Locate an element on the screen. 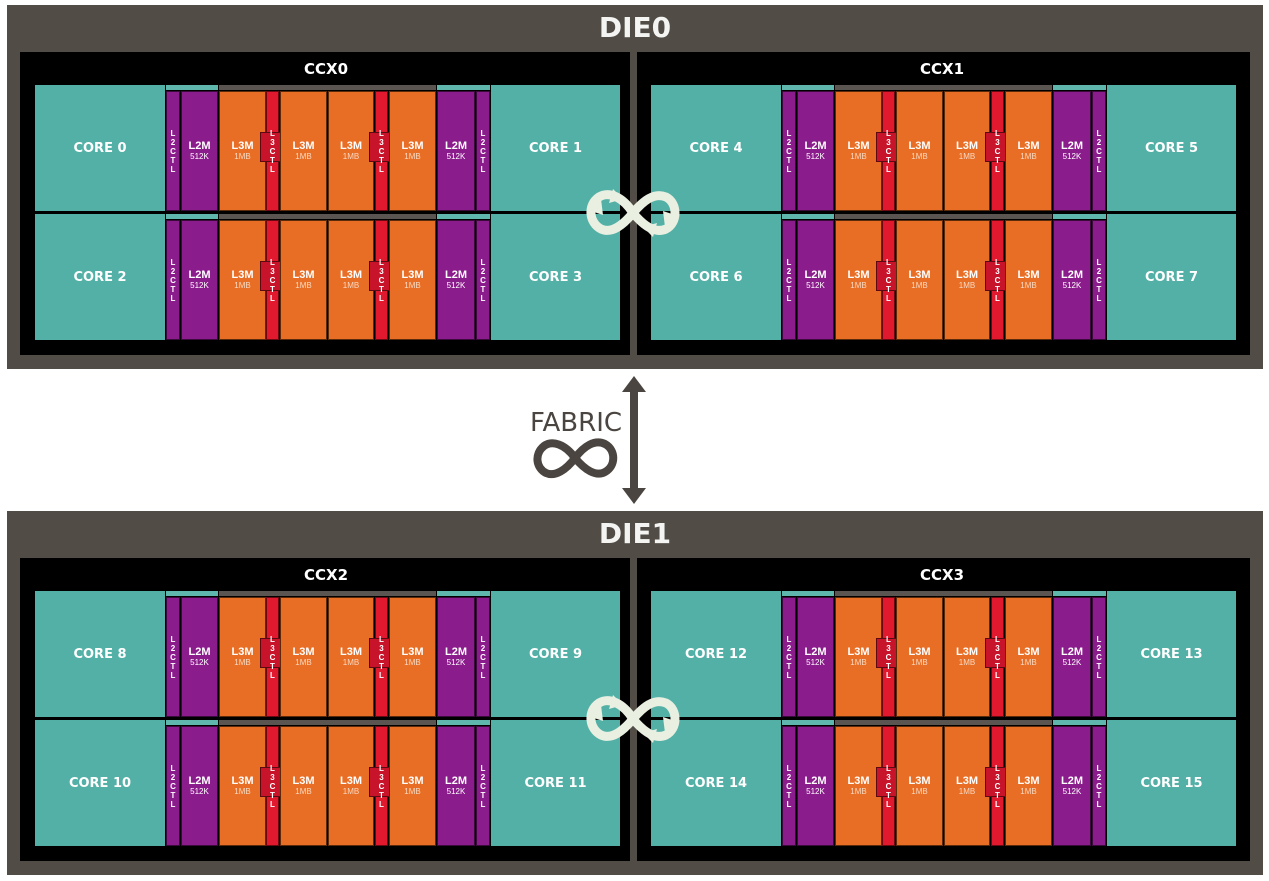  infinity-fabric-icon is located at coordinates (633, 719).